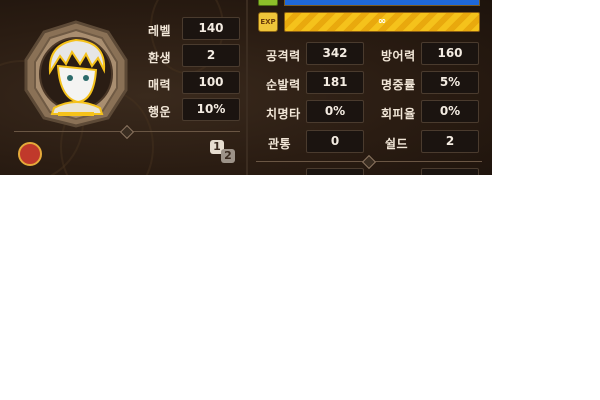 Image resolution: width=600 pixels, height=400 pixels. I want to click on luck-label: 행운, so click(160, 112).